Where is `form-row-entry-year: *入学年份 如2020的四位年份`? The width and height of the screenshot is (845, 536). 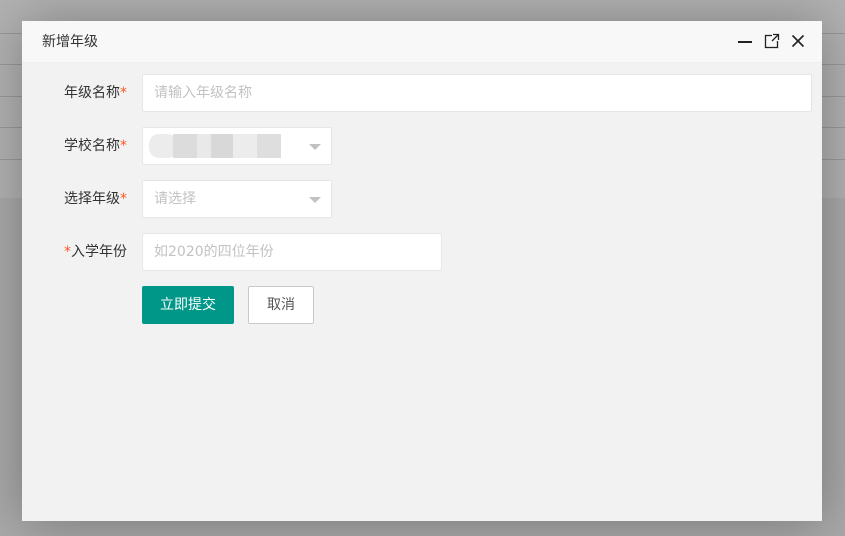 form-row-entry-year: *入学年份 如2020的四位年份 is located at coordinates (422, 252).